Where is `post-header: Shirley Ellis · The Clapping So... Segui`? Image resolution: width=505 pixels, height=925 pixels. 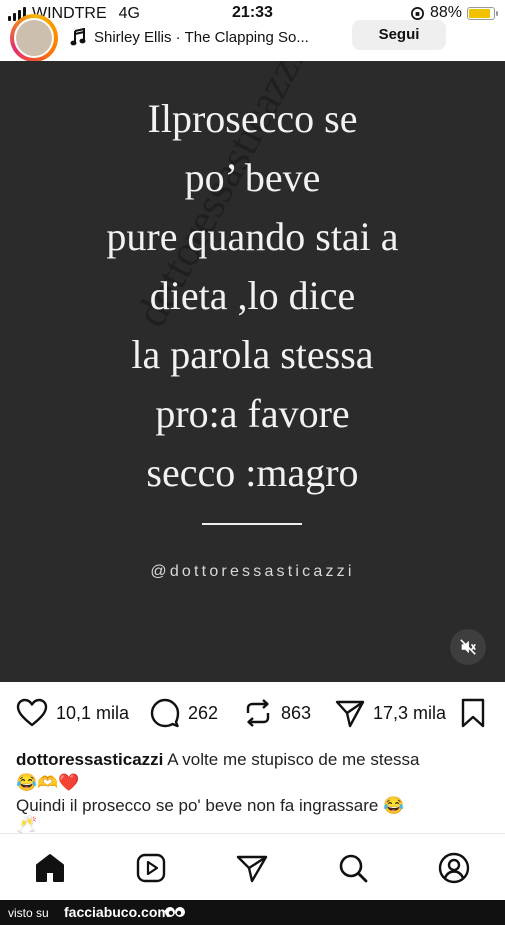
post-header: Shirley Ellis · The Clapping So... Segui is located at coordinates (252, 38).